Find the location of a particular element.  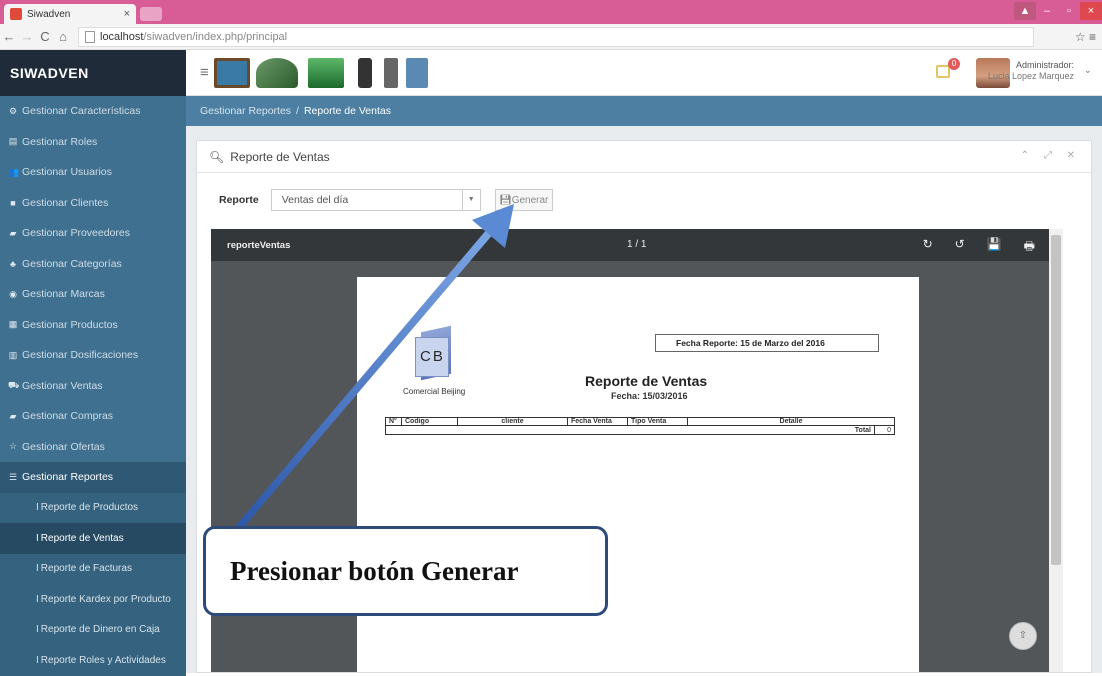

pdf-page-indicator: 1 / 1 is located at coordinates (636, 244).